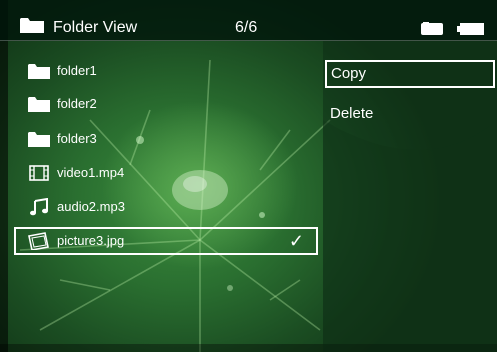 The height and width of the screenshot is (352, 497). Describe the element at coordinates (91, 172) in the screenshot. I see `list-item-label: video1.mp4` at that location.